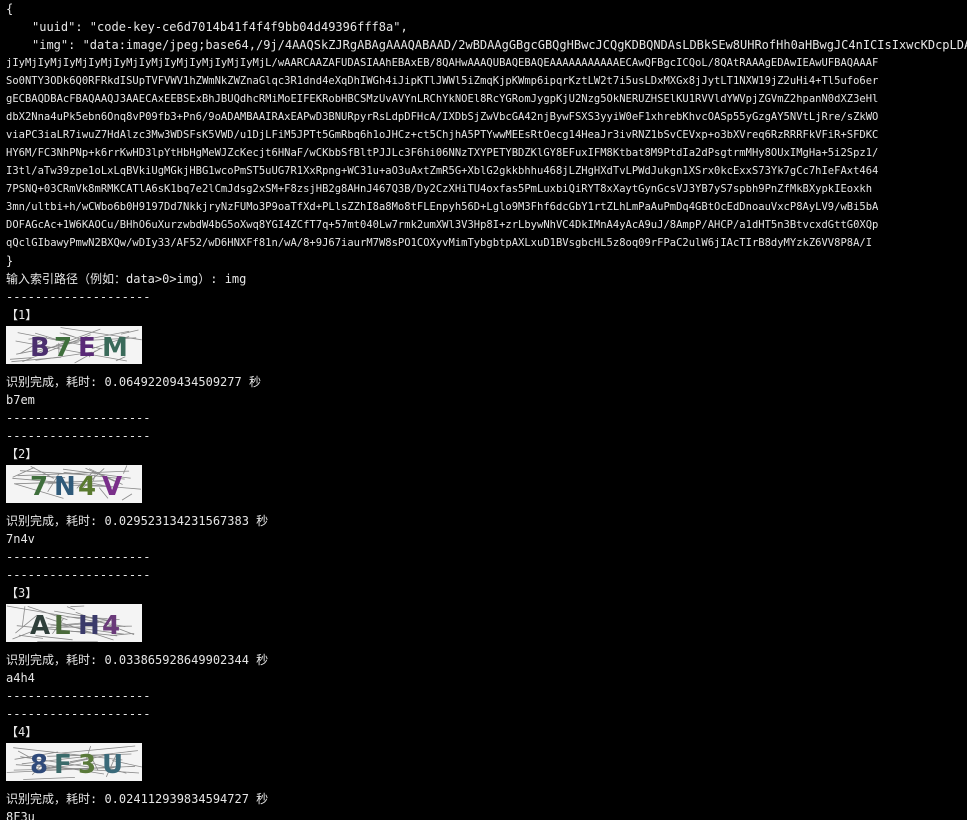  I want to click on captcha-image: B7EM, so click(74, 344).